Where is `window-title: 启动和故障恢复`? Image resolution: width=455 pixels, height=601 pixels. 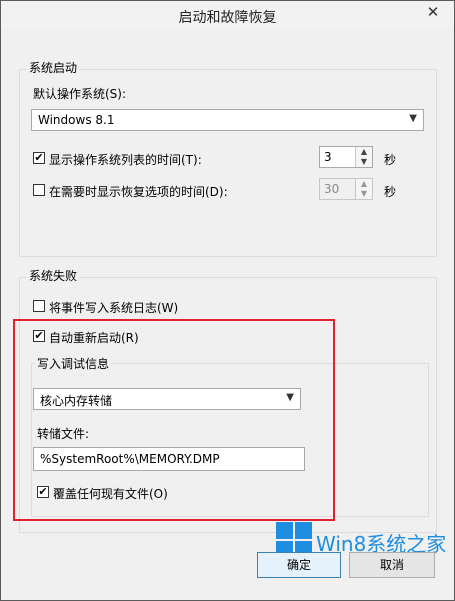 window-title: 启动和故障恢复 is located at coordinates (227, 18).